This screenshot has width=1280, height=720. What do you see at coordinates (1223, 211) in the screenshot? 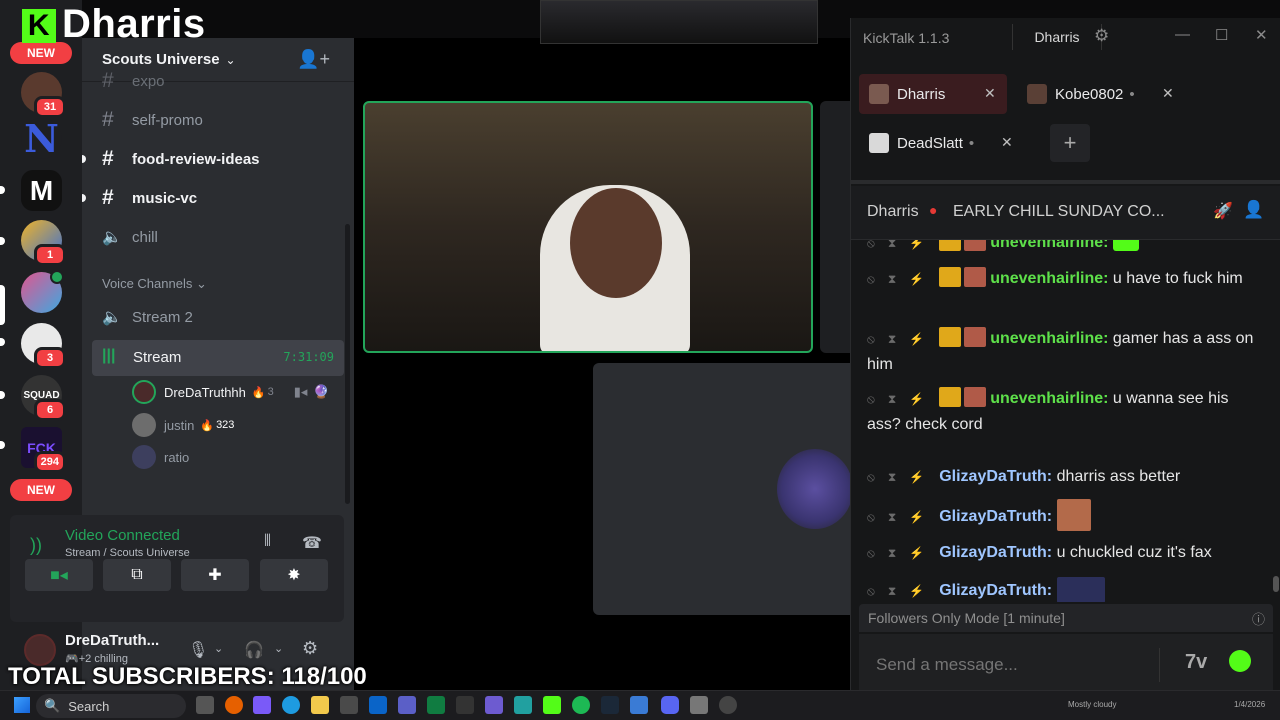
I see `rocket-icon: 🚀` at bounding box center [1223, 211].